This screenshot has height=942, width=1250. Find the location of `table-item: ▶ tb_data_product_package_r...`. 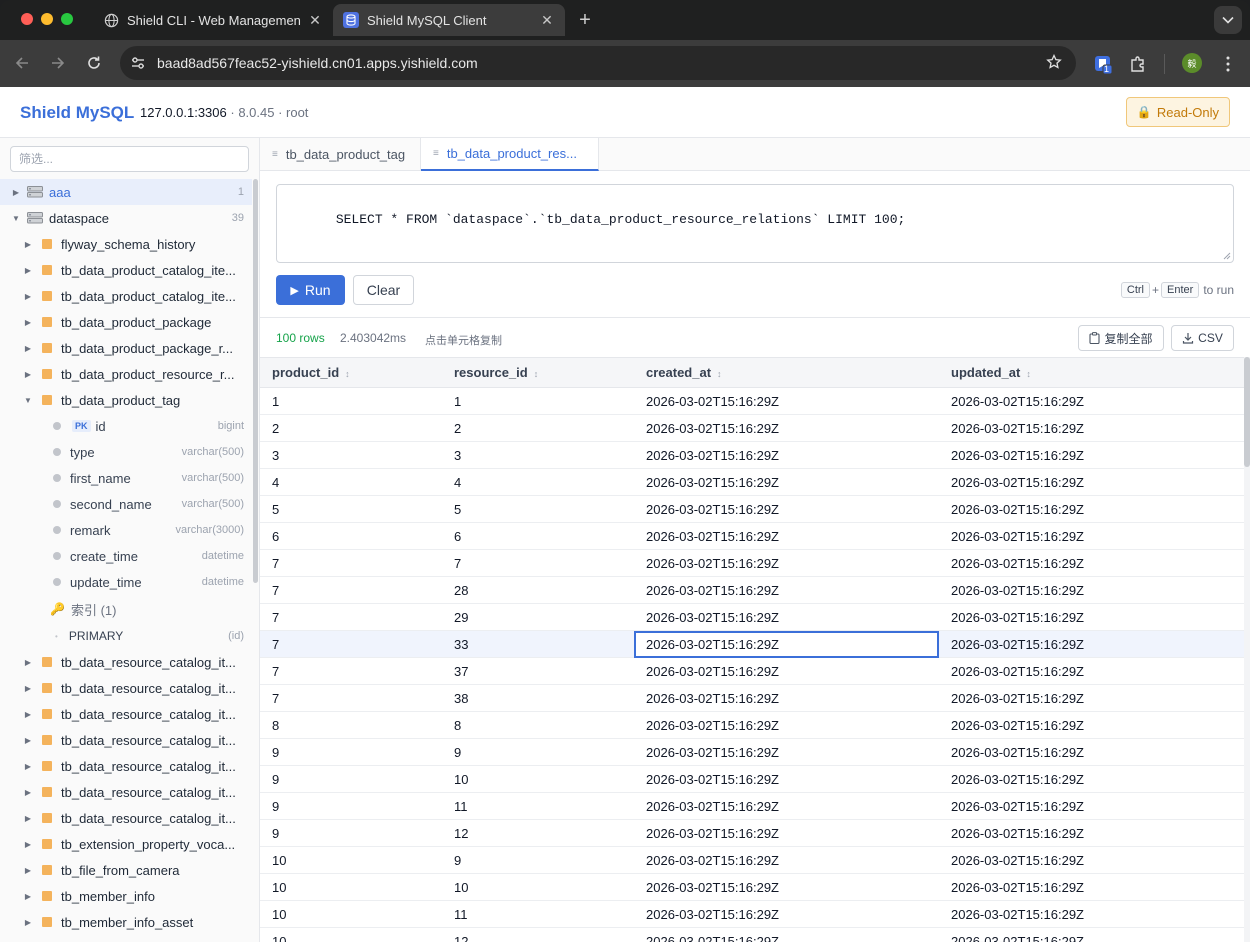

table-item: ▶ tb_data_product_package_r... is located at coordinates (126, 348).